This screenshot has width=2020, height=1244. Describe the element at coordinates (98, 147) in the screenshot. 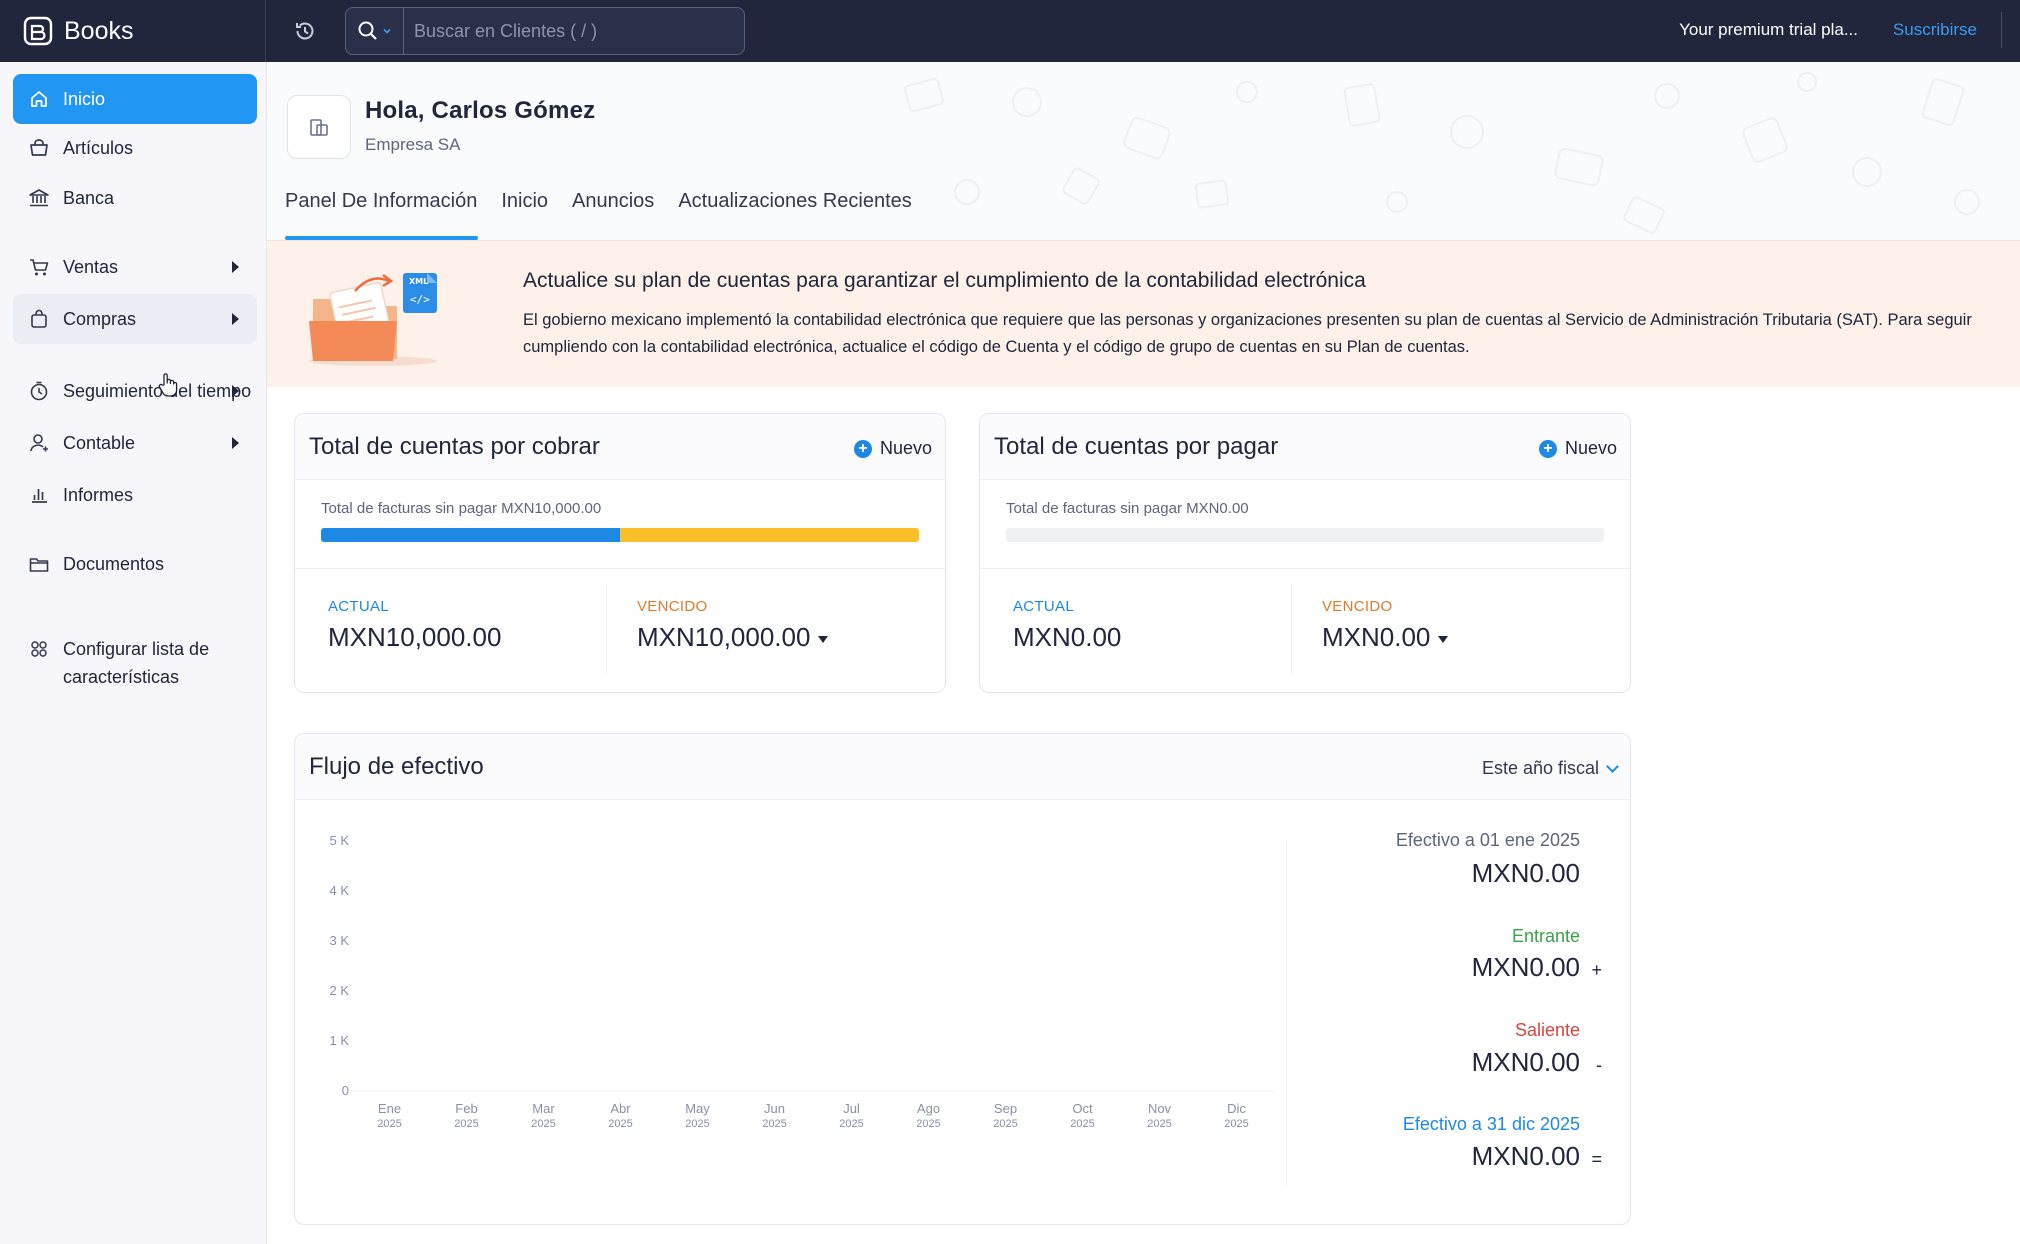

I see `sidebar-item-label: Artículos` at that location.